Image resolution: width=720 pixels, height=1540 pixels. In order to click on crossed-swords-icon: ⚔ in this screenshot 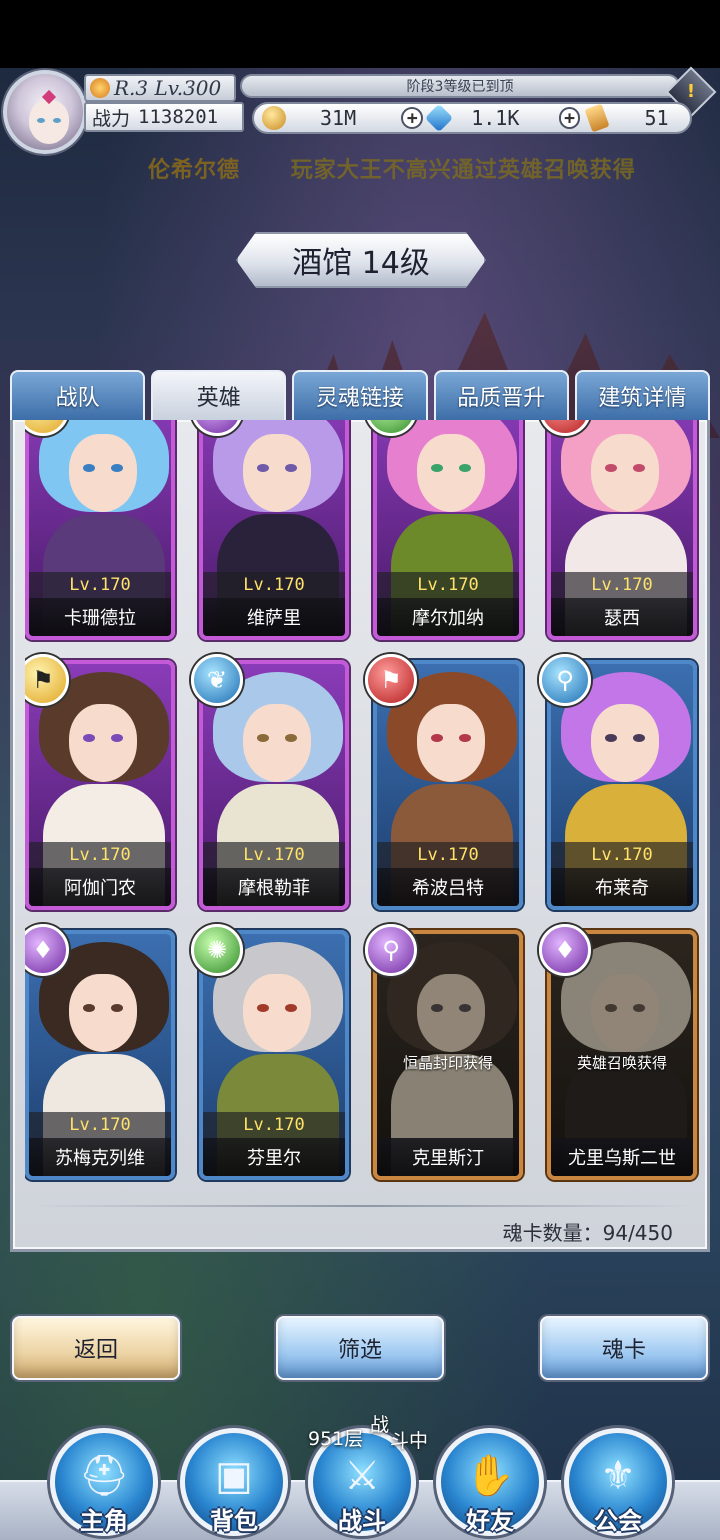, I will do `click(362, 1476)`.